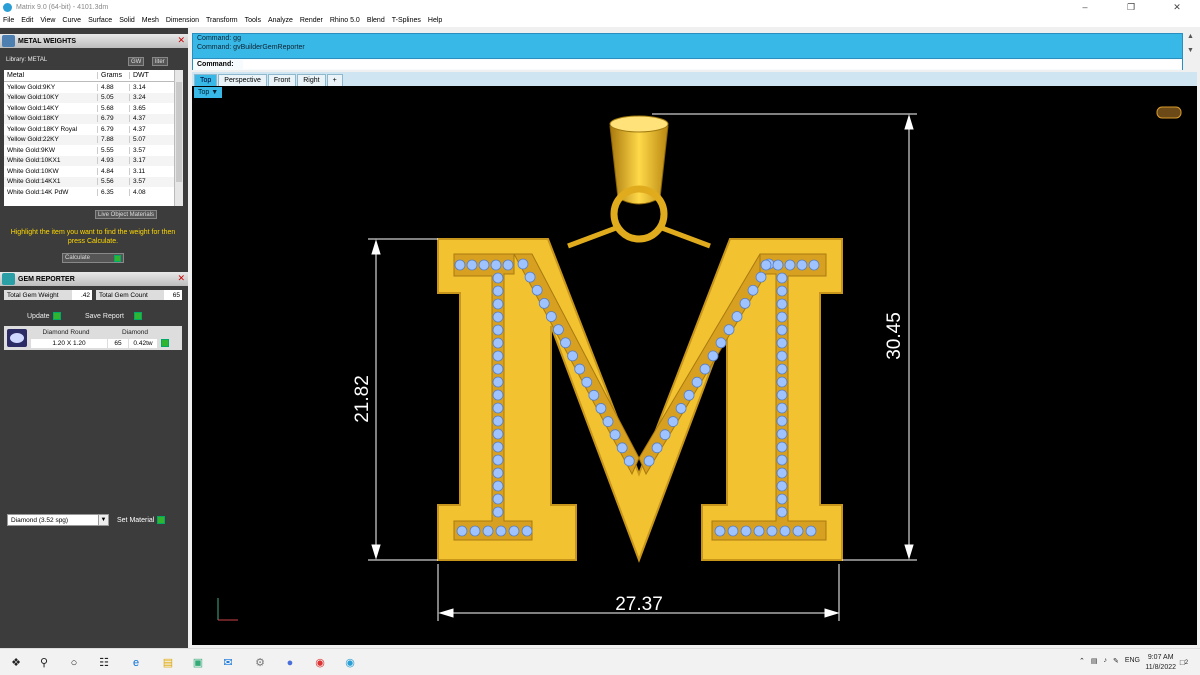 Image resolution: width=1200 pixels, height=675 pixels. What do you see at coordinates (104, 662) in the screenshot?
I see `task-view-icon: ☷` at bounding box center [104, 662].